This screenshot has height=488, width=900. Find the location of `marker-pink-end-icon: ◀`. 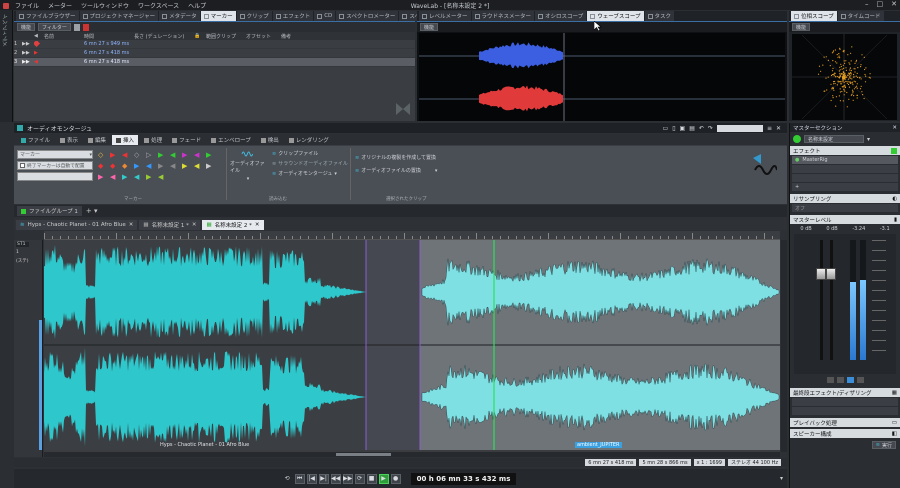

marker-pink-end-icon: ◀ is located at coordinates (116, 177).